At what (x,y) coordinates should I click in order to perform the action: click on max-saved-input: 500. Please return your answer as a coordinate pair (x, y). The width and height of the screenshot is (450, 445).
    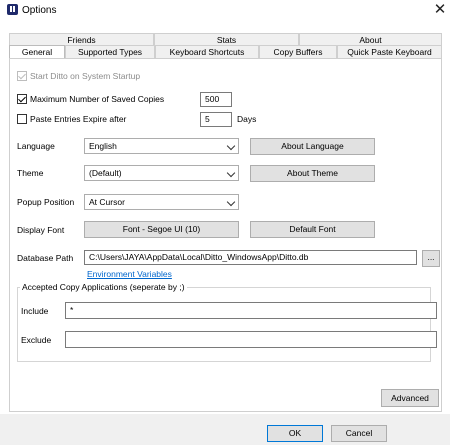
    Looking at the image, I should click on (216, 99).